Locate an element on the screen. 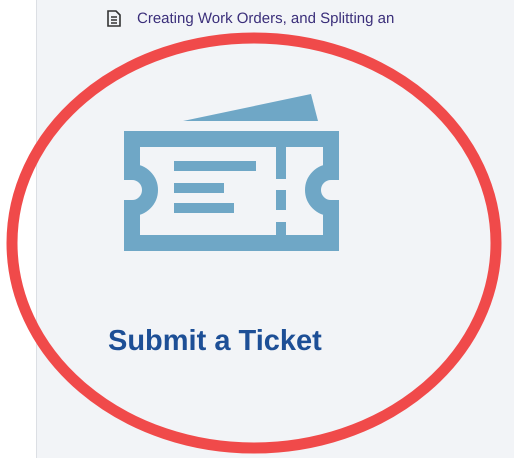  document-icon is located at coordinates (114, 18).